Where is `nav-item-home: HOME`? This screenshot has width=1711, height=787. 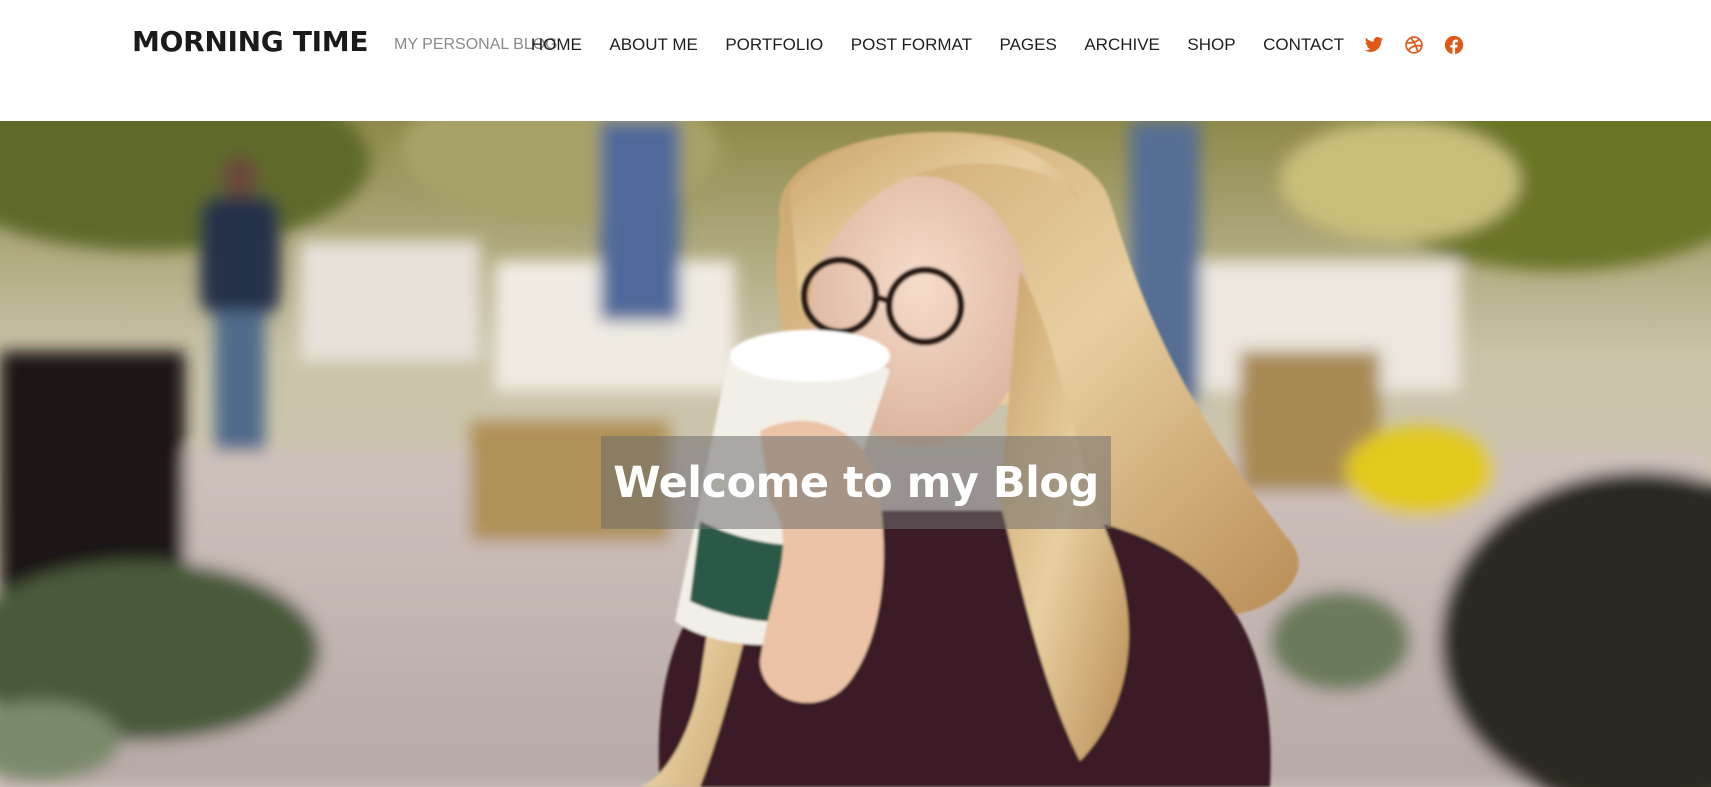 nav-item-home: HOME is located at coordinates (556, 45).